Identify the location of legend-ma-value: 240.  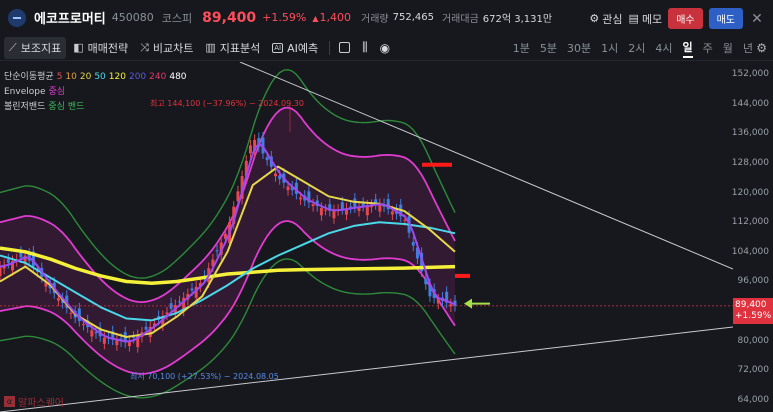
(158, 77).